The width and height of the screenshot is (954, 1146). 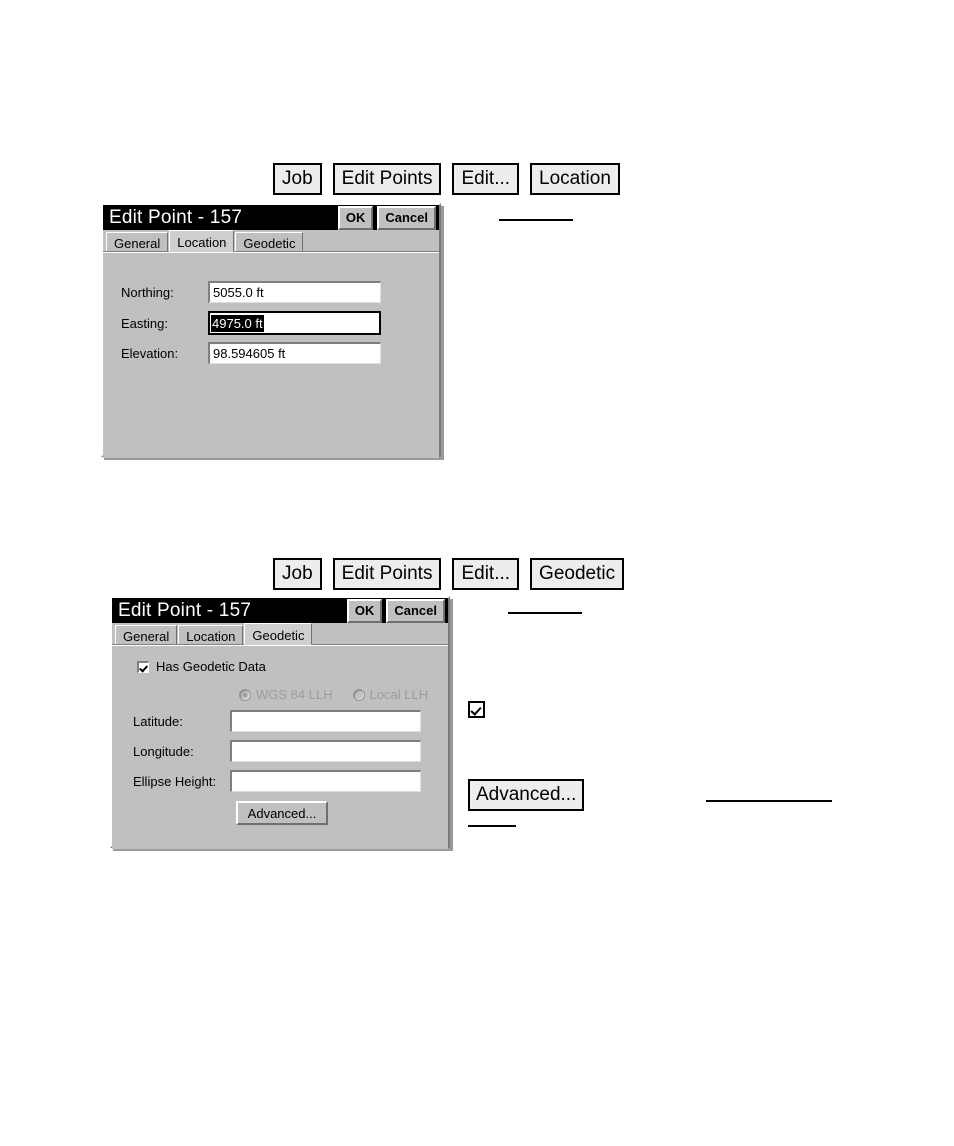 I want to click on easting-value: 4975.0 ft, so click(x=237, y=323).